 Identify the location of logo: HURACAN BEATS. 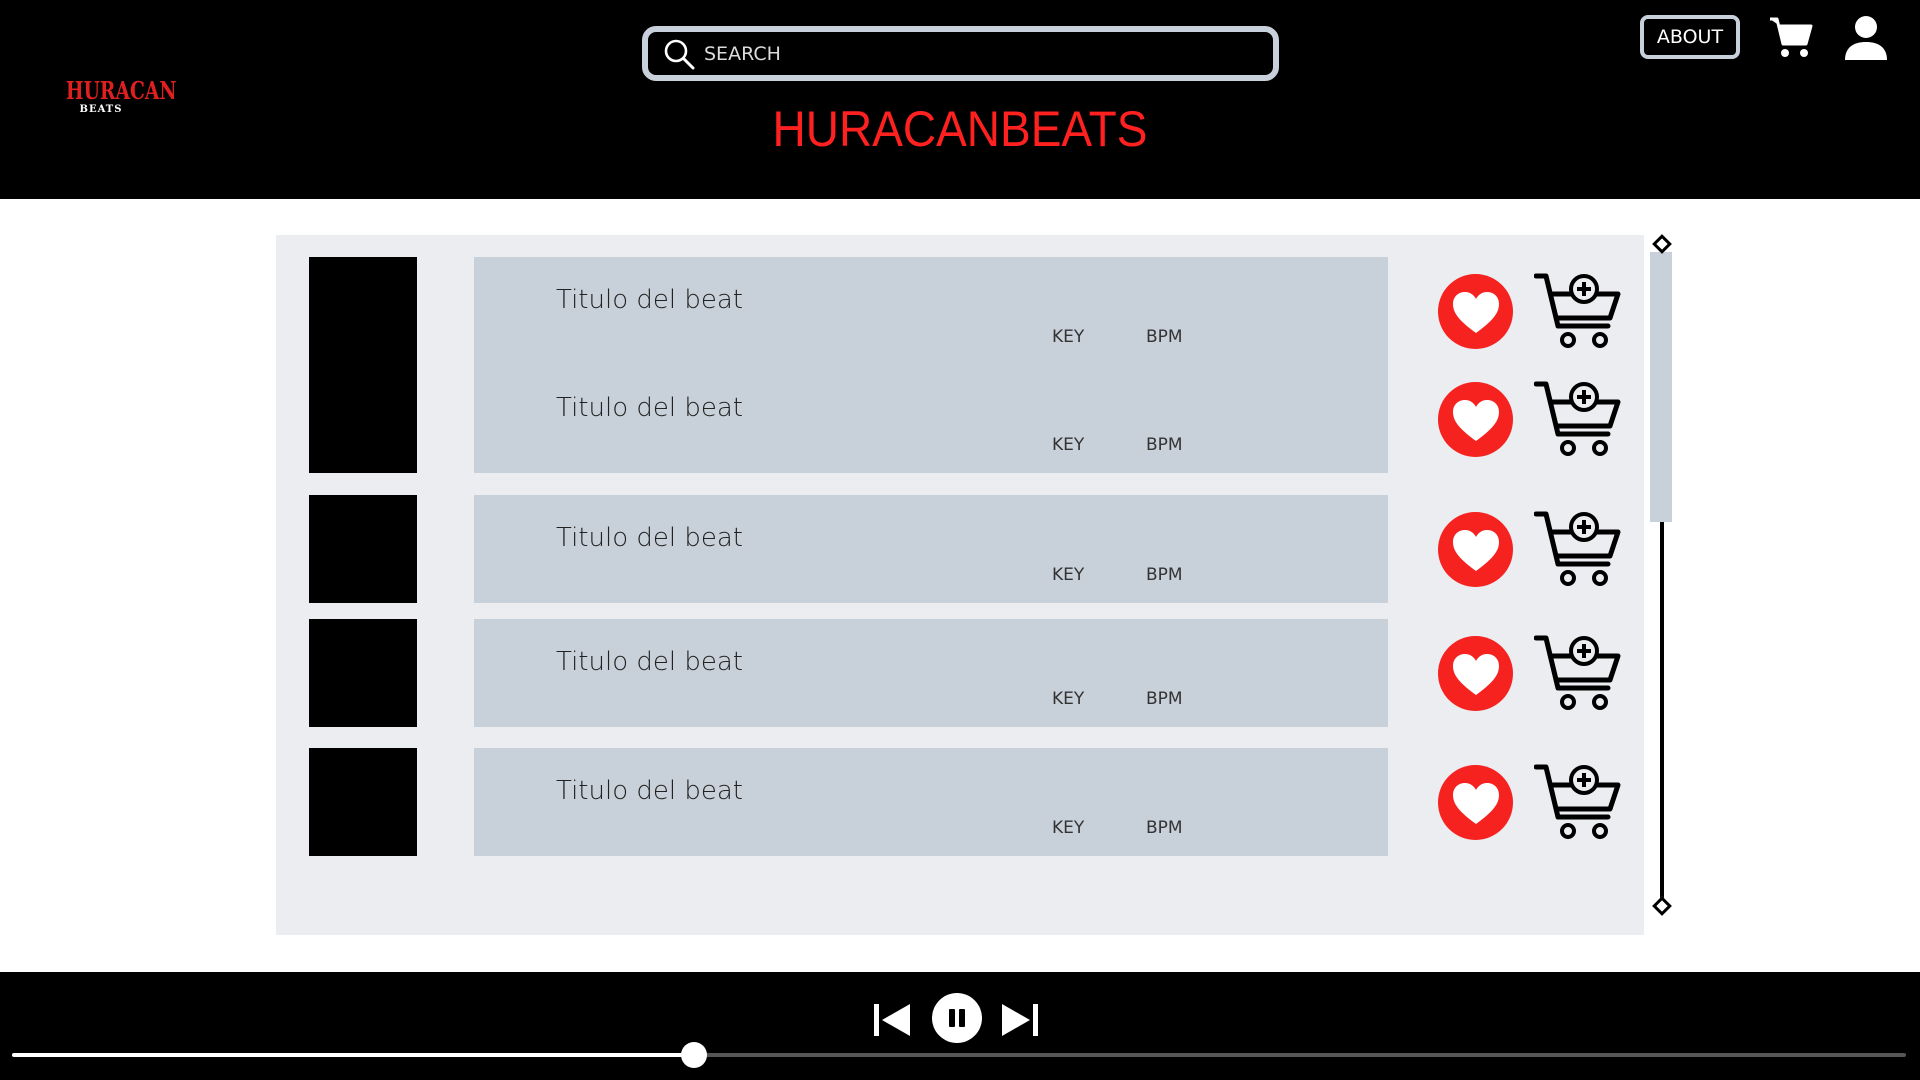
(116, 96).